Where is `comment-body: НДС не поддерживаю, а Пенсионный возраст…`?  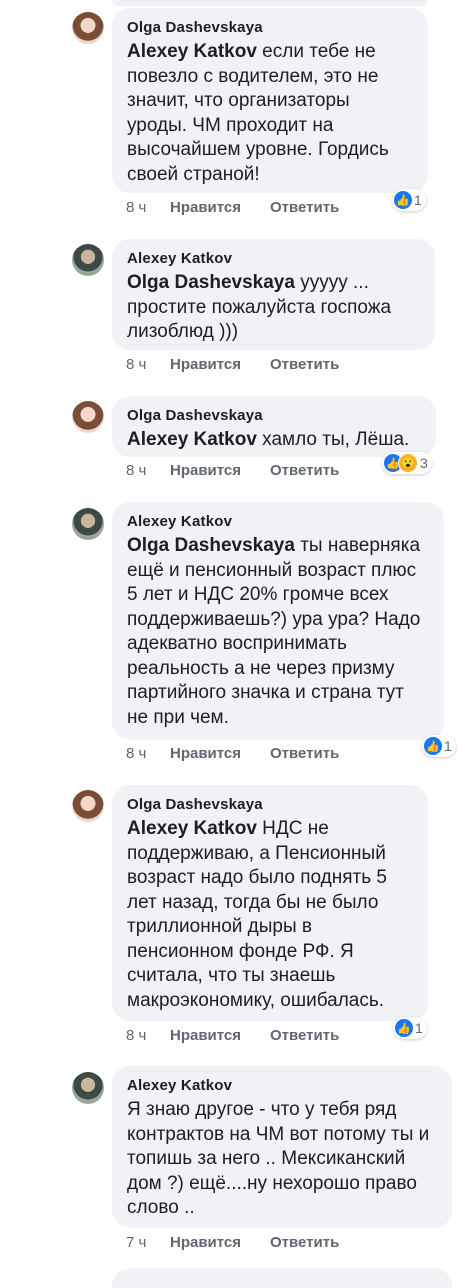 comment-body: НДС не поддерживаю, а Пенсионный возраст… is located at coordinates (257, 914).